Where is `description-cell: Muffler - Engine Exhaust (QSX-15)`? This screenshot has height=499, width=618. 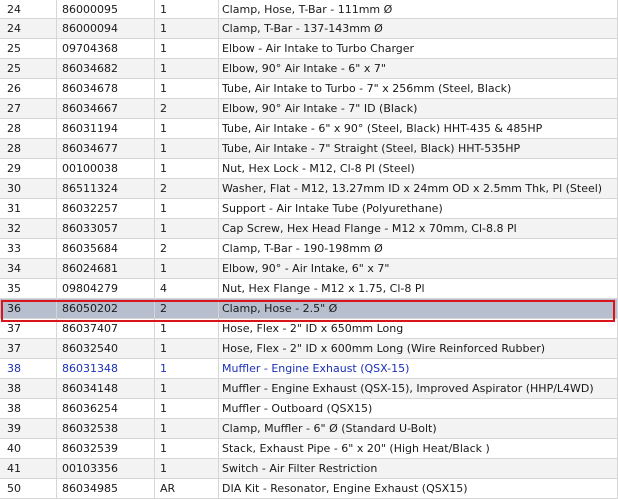 description-cell: Muffler - Engine Exhaust (QSX-15) is located at coordinates (418, 368).